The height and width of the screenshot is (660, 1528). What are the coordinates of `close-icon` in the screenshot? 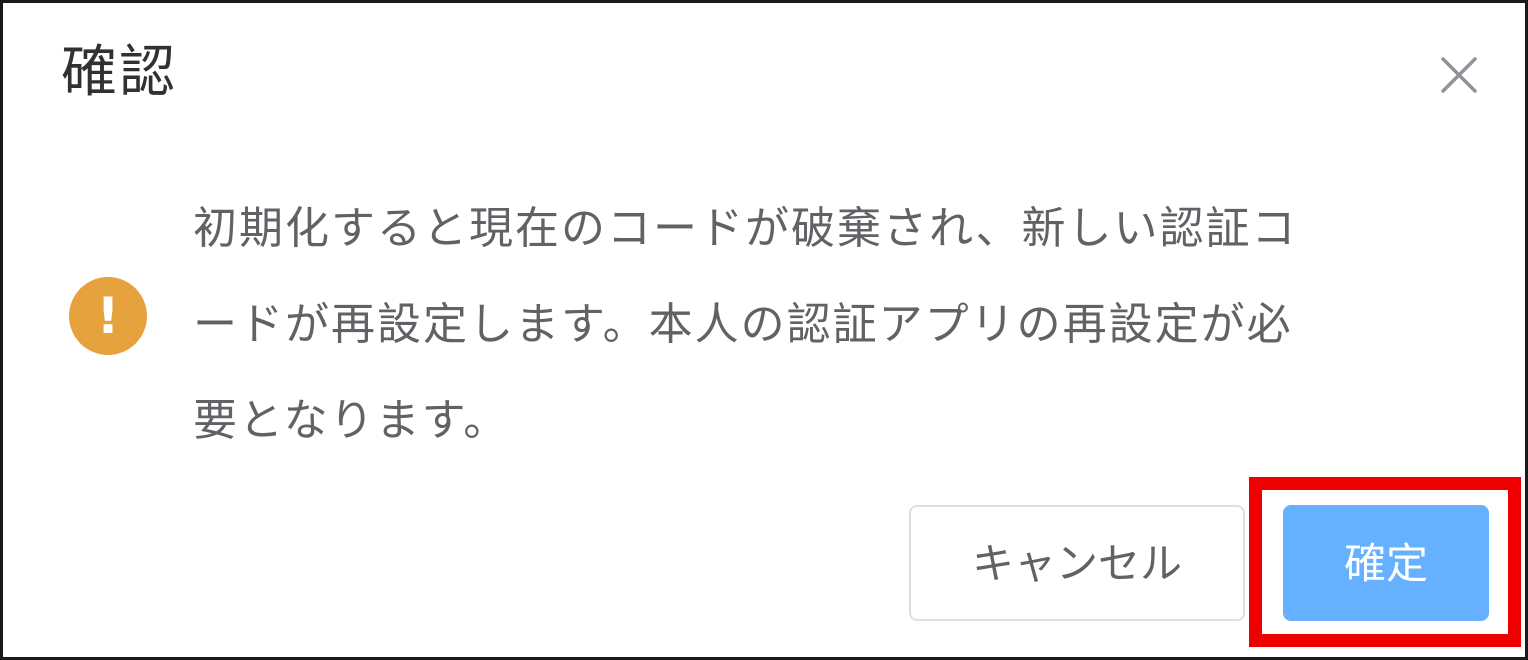 It's located at (1459, 75).